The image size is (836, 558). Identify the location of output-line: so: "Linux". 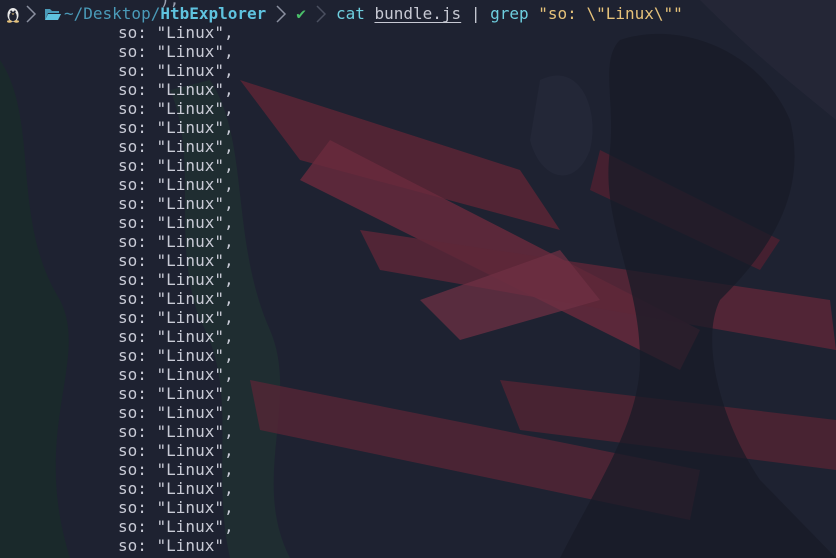
(171, 545).